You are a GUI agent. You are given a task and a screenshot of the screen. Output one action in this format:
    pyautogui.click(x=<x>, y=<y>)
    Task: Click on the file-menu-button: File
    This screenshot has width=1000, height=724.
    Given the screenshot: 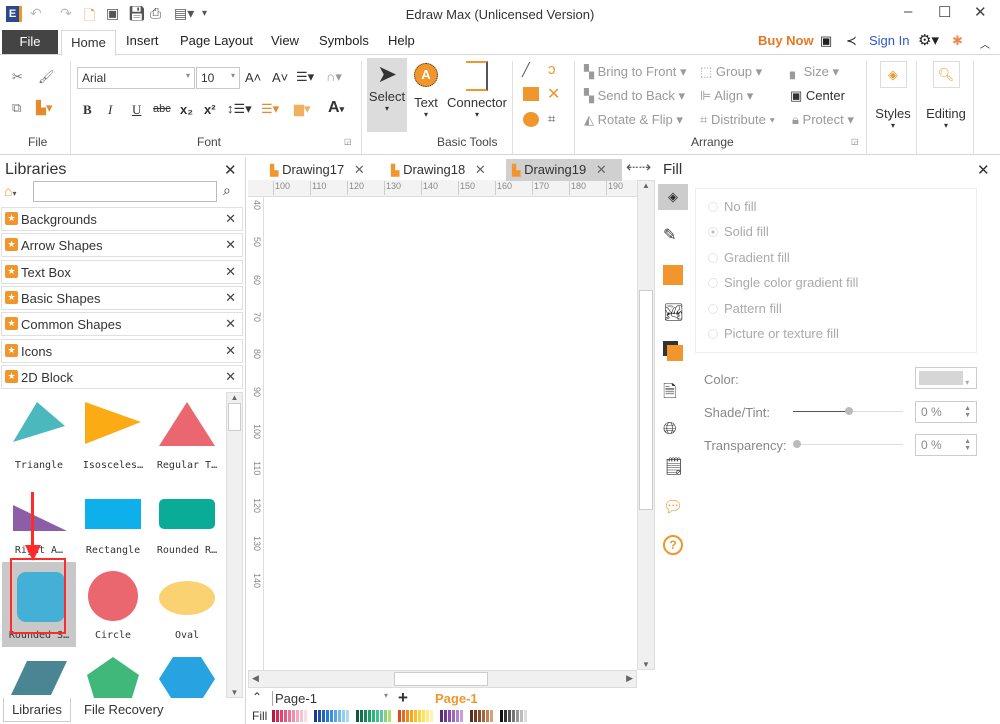 What is the action you would take?
    pyautogui.click(x=30, y=42)
    